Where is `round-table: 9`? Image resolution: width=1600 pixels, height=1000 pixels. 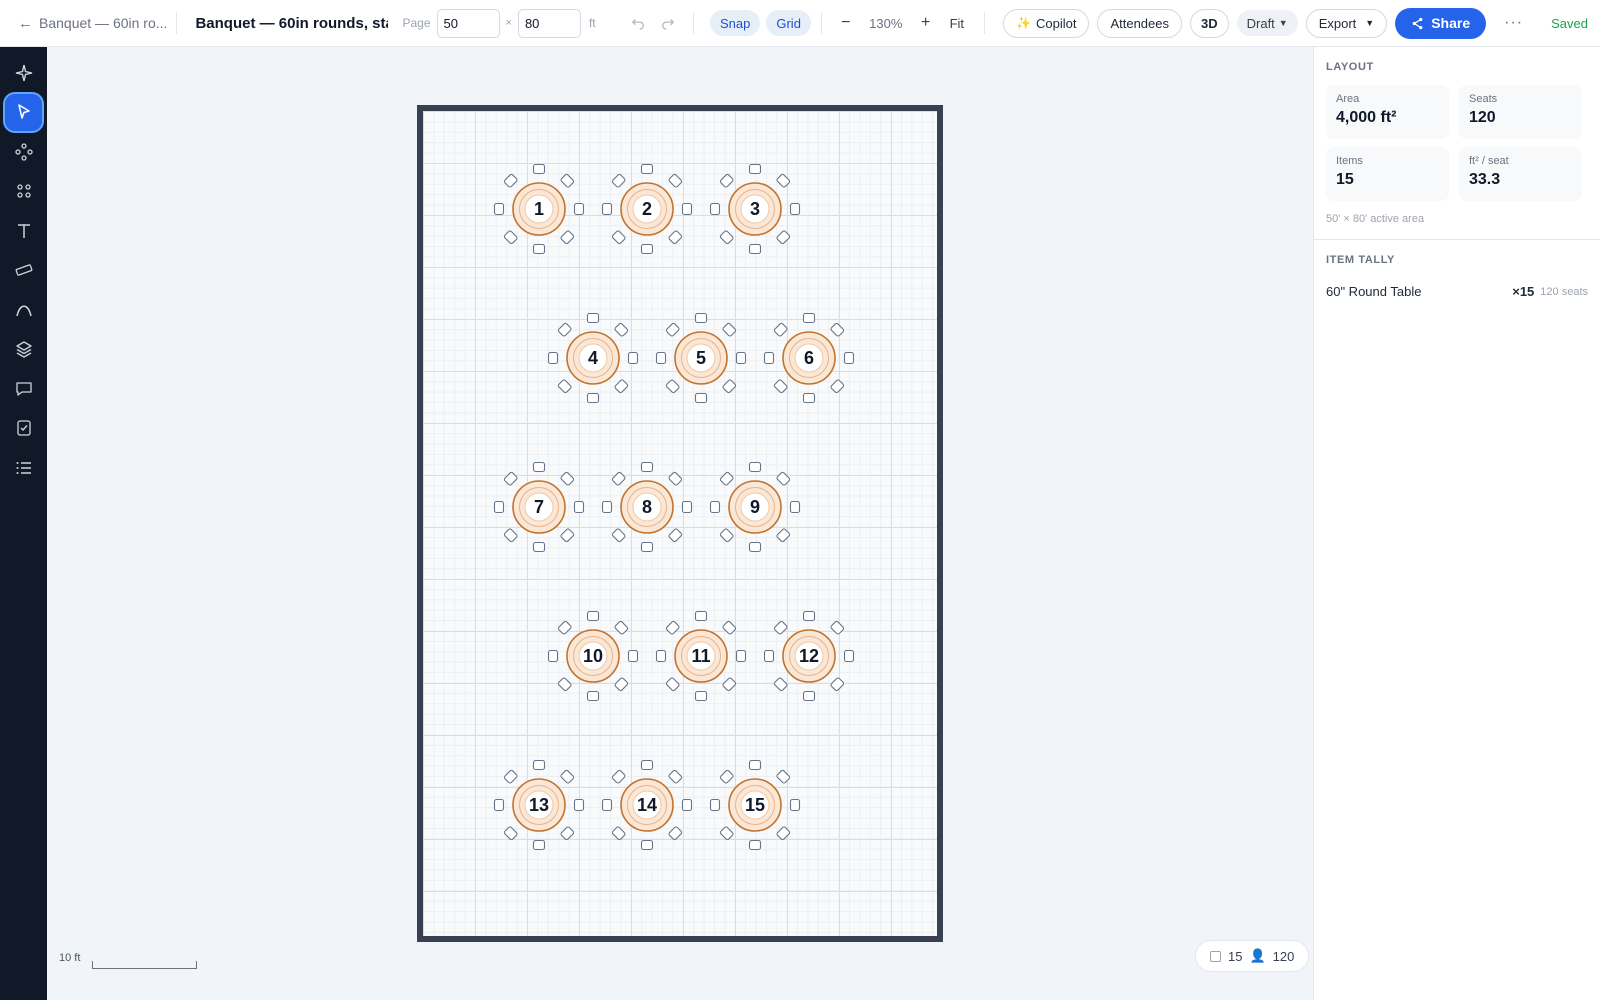
round-table: 9 is located at coordinates (755, 507).